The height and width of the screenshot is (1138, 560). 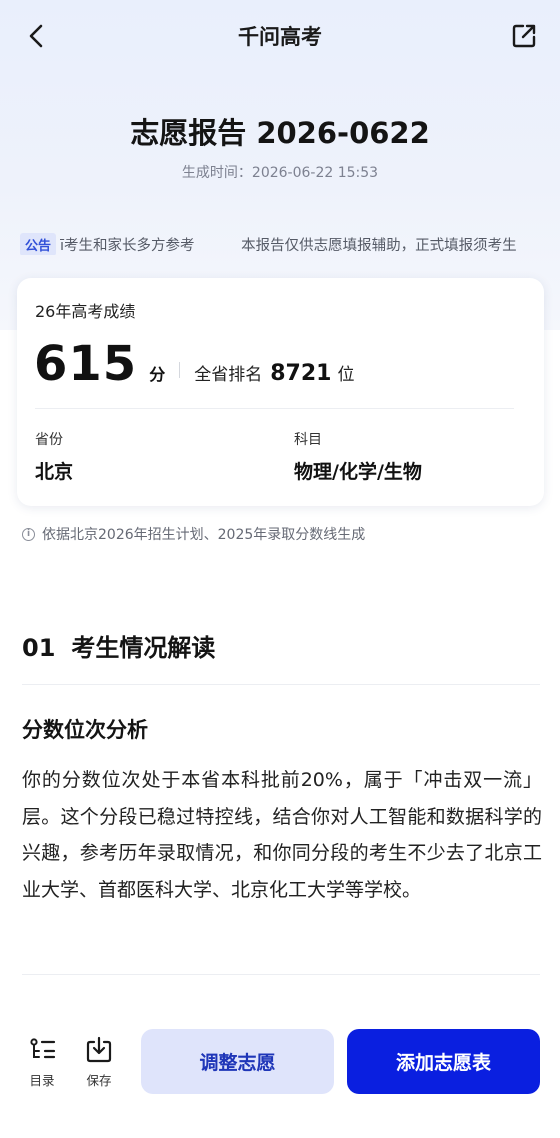 I want to click on page-title: 千问高考, so click(x=280, y=37).